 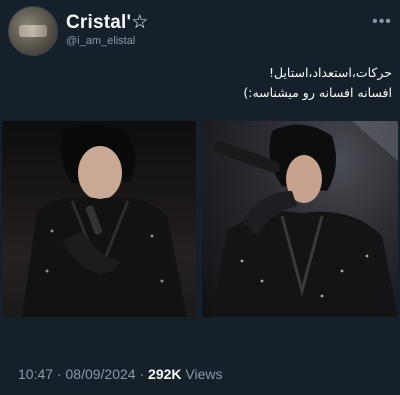 I want to click on tweet-text-line-2: افسانه افسانه رو میشناسه:), so click(x=317, y=92).